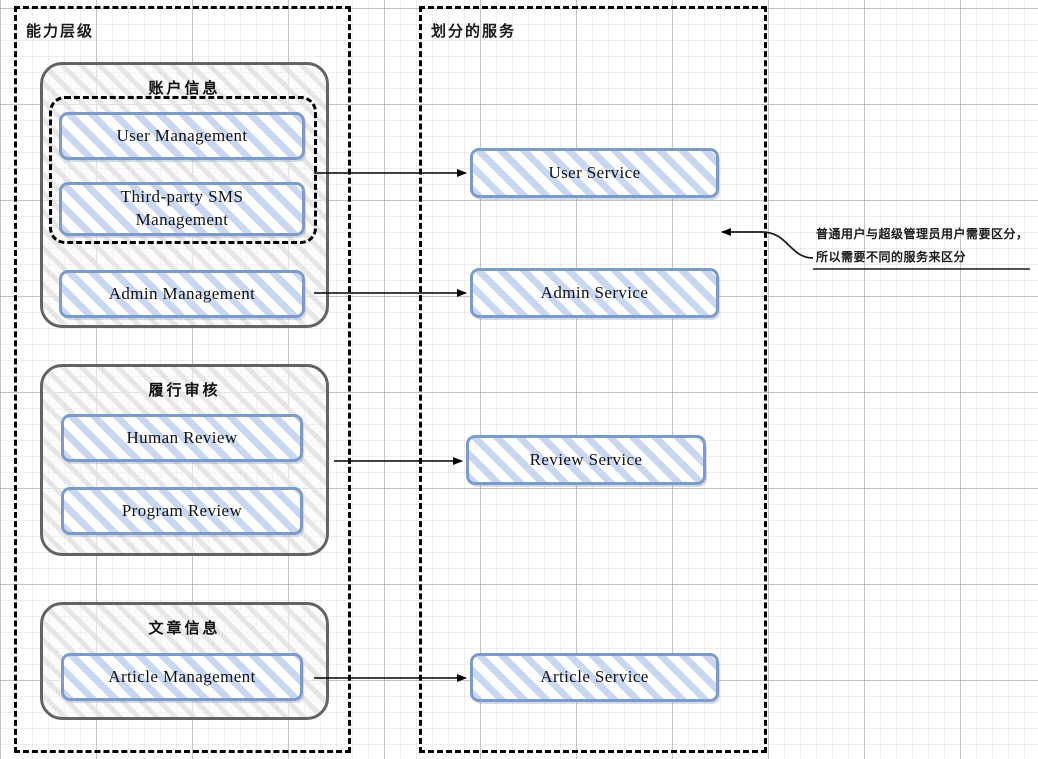 Image resolution: width=1038 pixels, height=759 pixels. I want to click on box-user-service: User Service, so click(594, 173).